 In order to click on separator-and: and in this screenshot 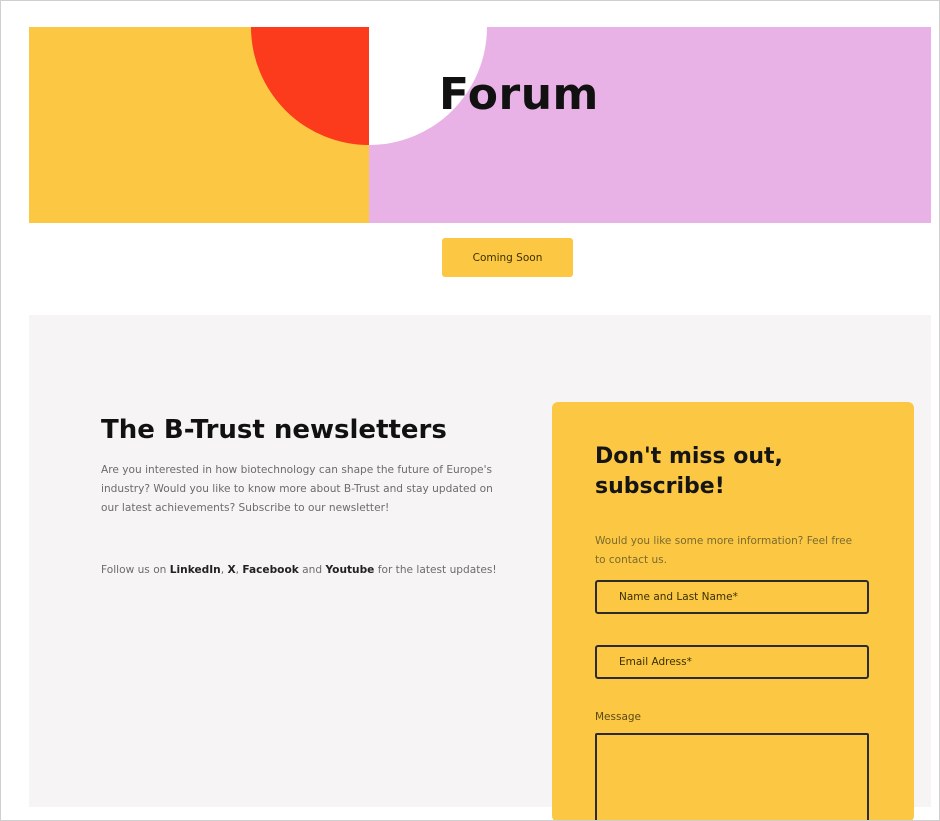, I will do `click(312, 570)`.